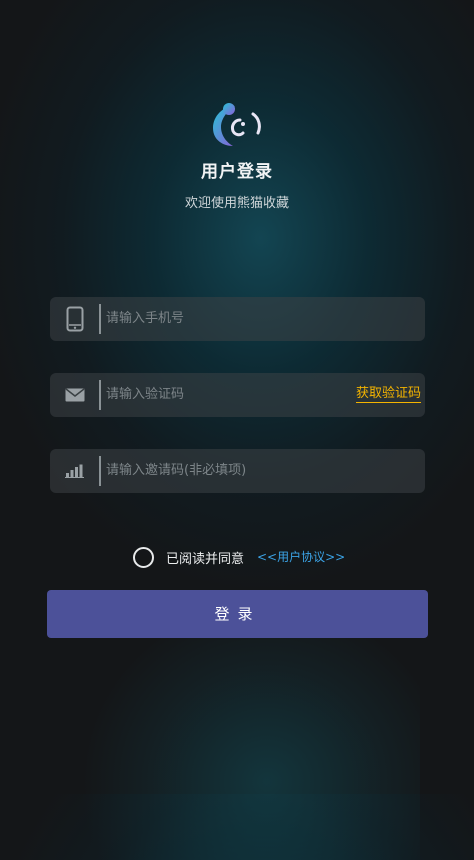  What do you see at coordinates (205, 559) in the screenshot?
I see `agreement-text: 已阅读并同意` at bounding box center [205, 559].